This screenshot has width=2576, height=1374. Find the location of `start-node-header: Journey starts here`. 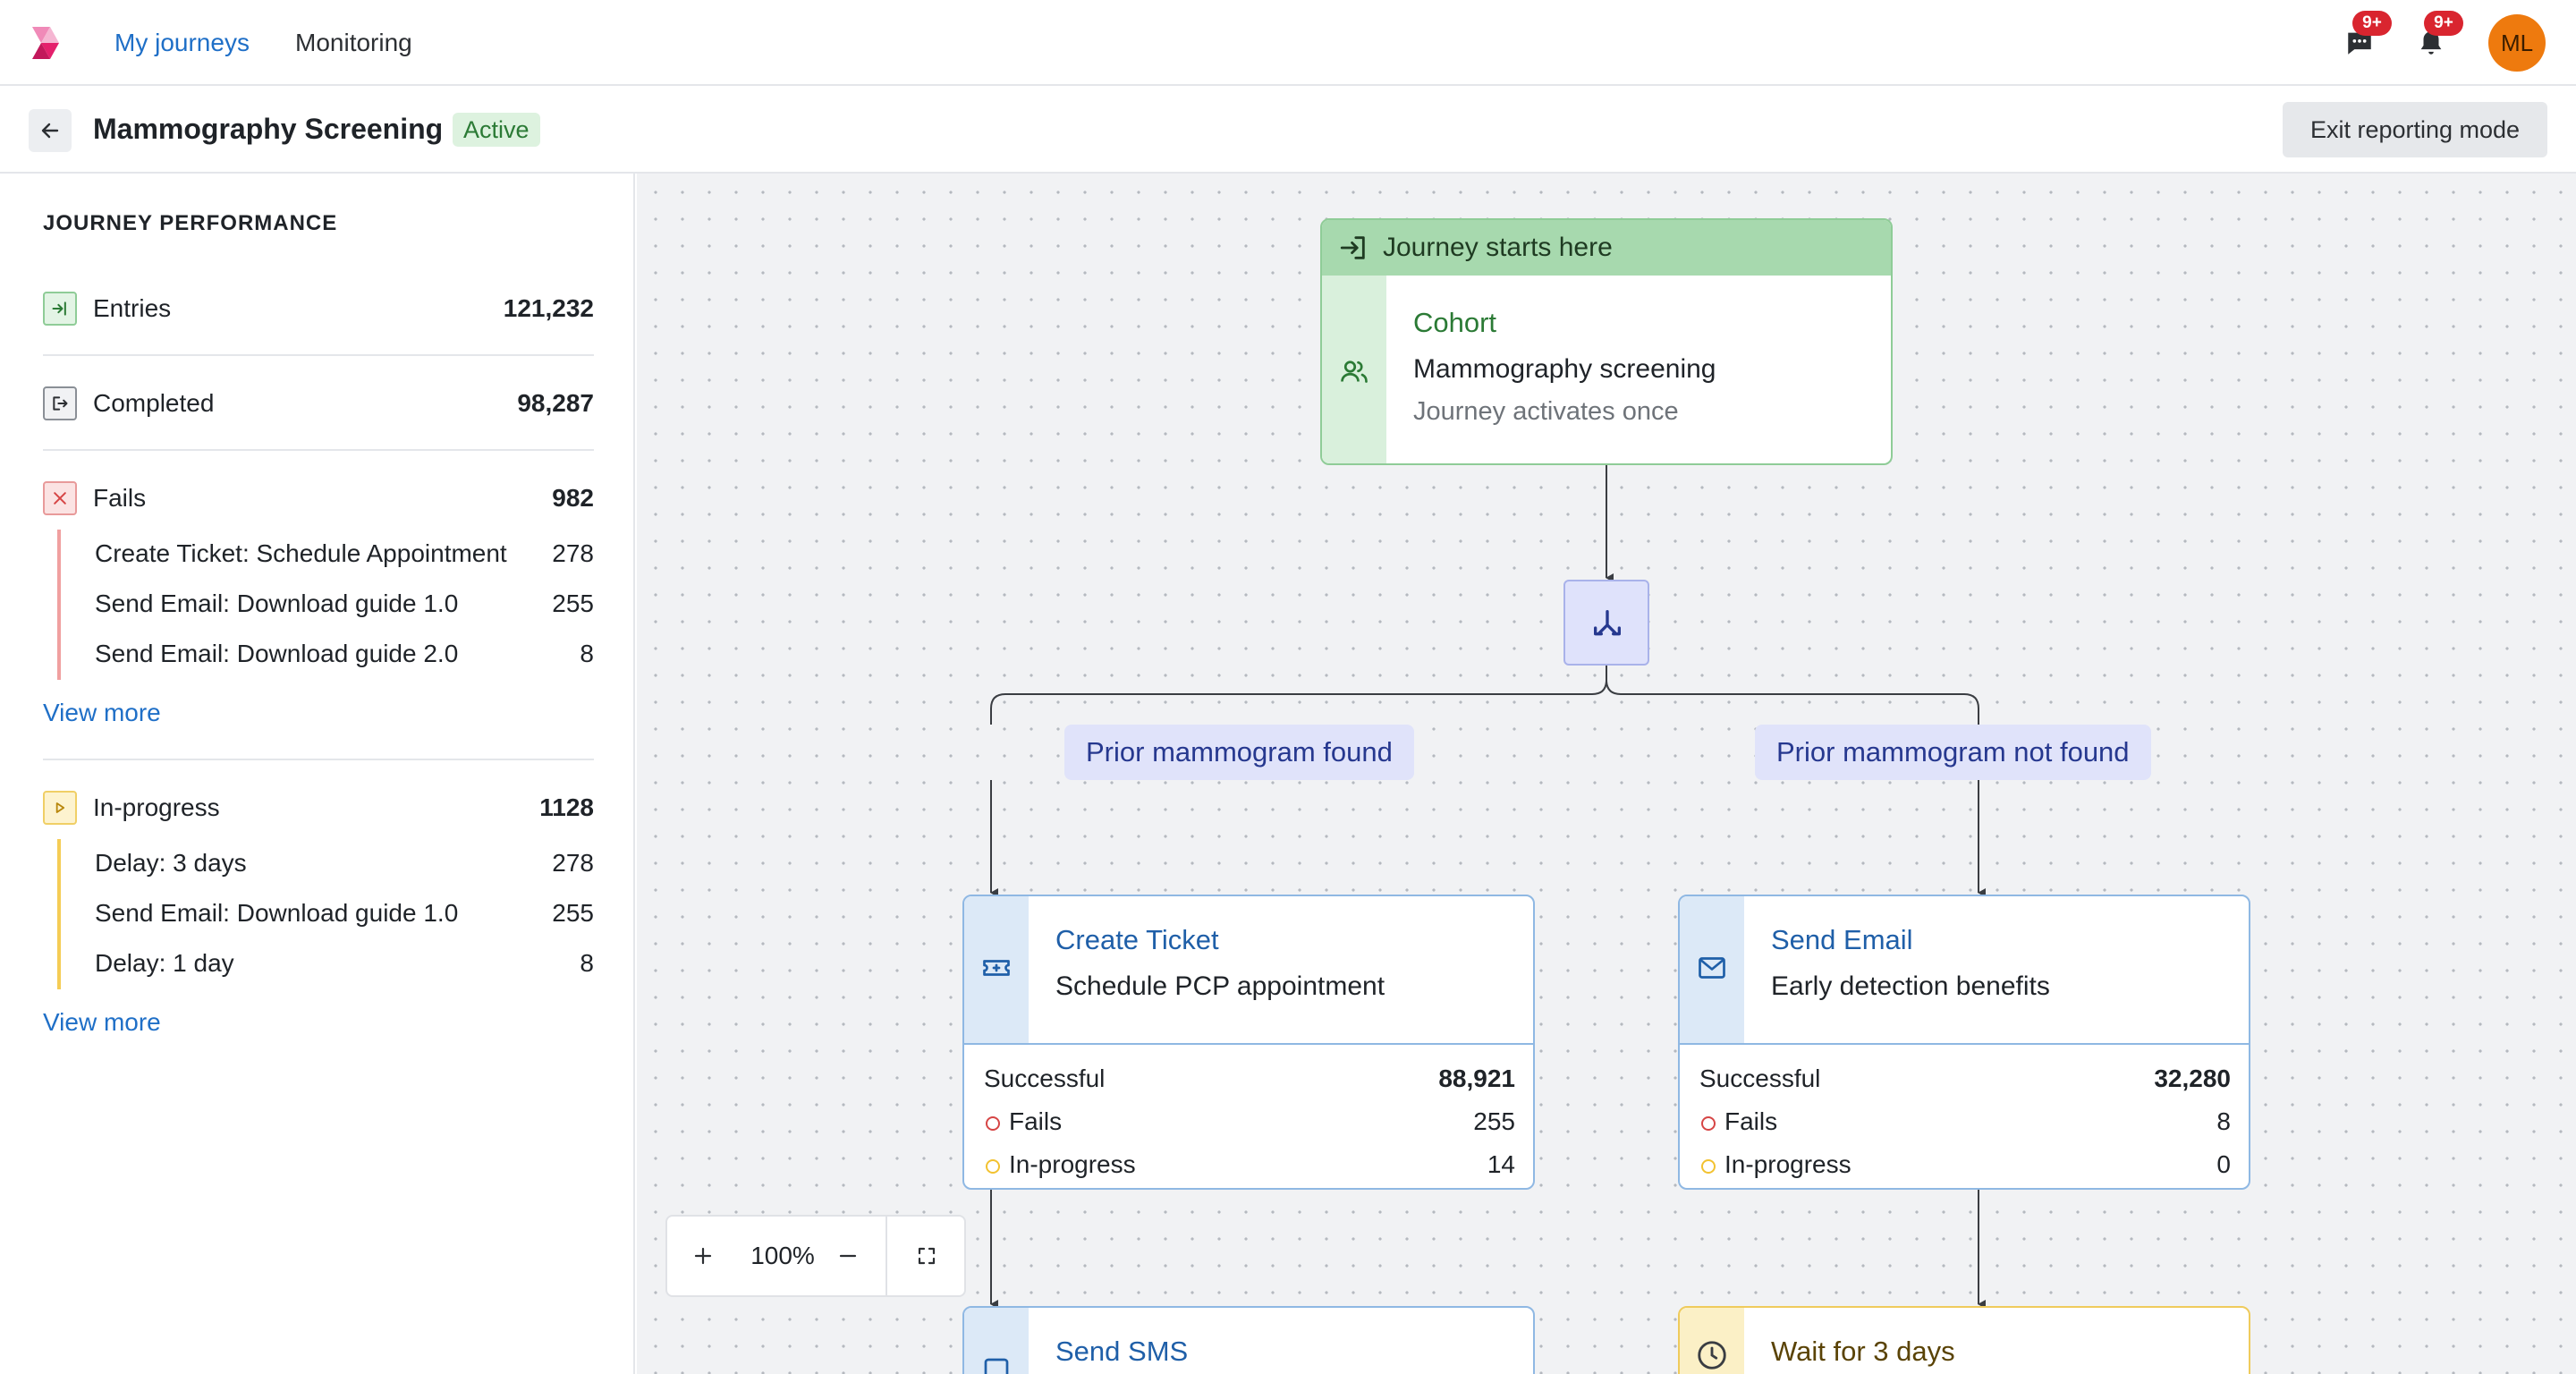

start-node-header: Journey starts here is located at coordinates (1606, 248).